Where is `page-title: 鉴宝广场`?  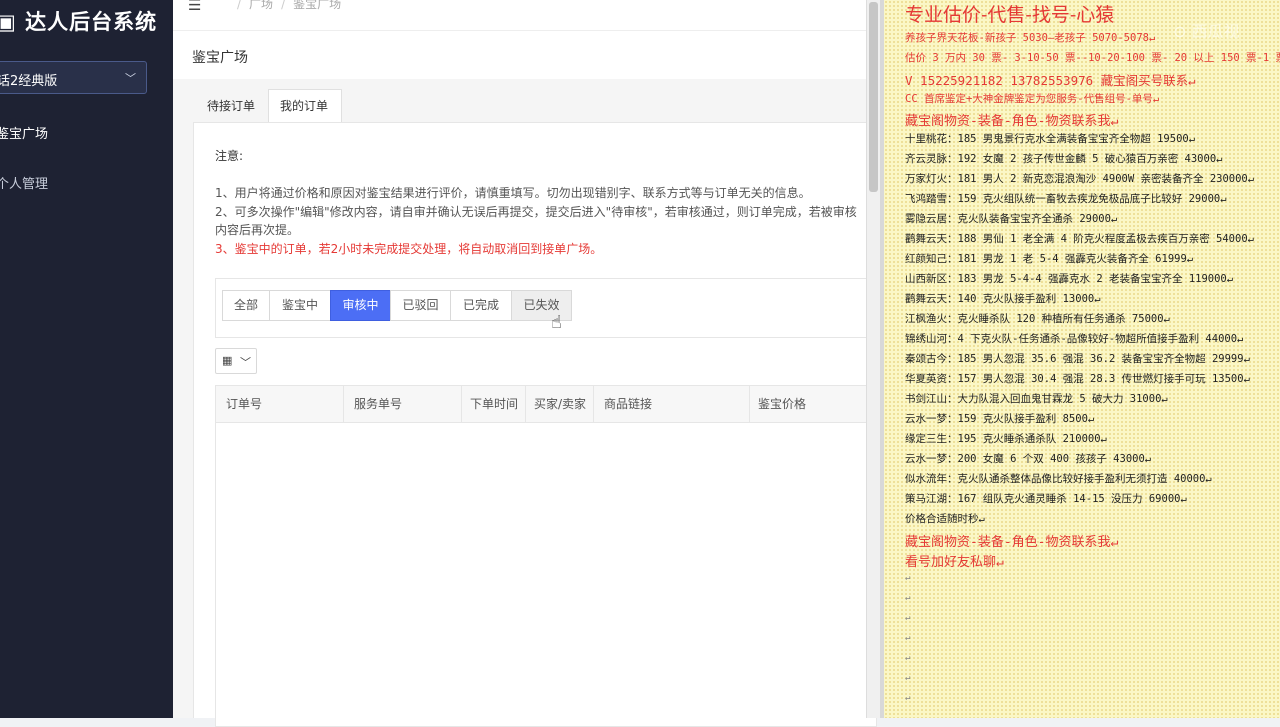
page-title: 鉴宝广场 is located at coordinates (220, 58).